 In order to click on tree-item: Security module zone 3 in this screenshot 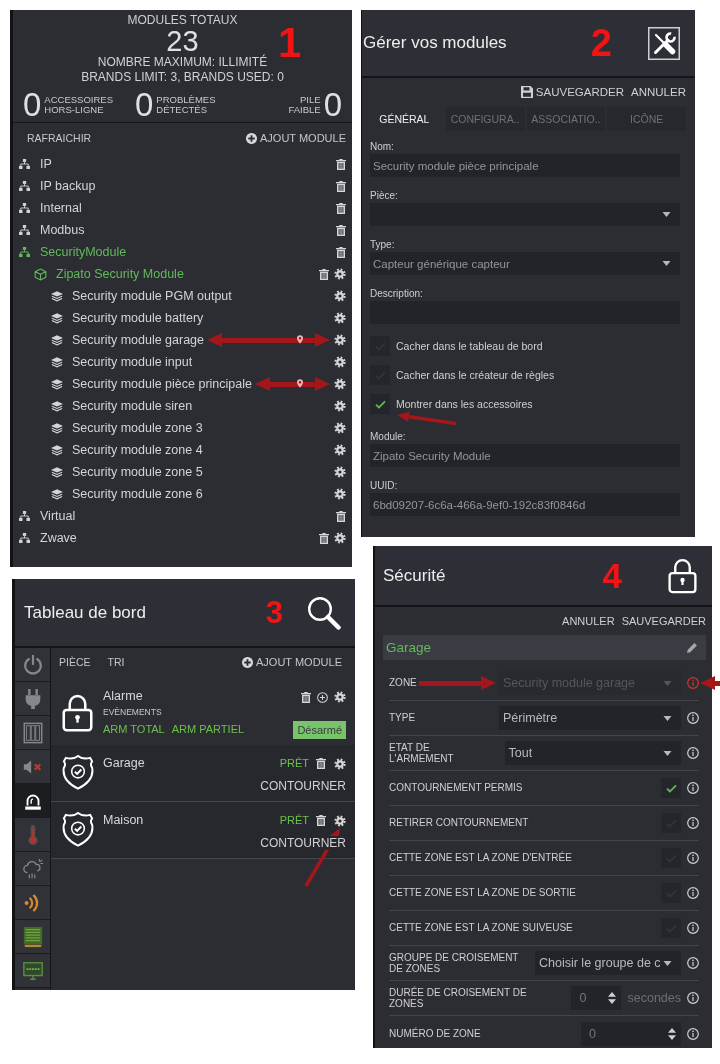, I will do `click(137, 428)`.